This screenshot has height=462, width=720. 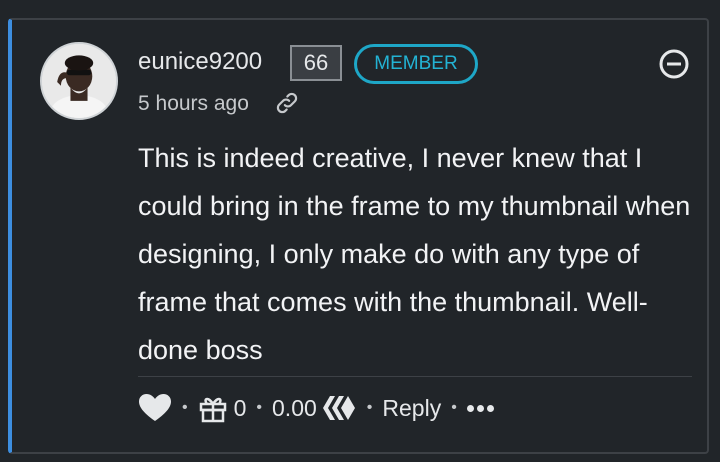 What do you see at coordinates (200, 62) in the screenshot?
I see `username: eunice9200` at bounding box center [200, 62].